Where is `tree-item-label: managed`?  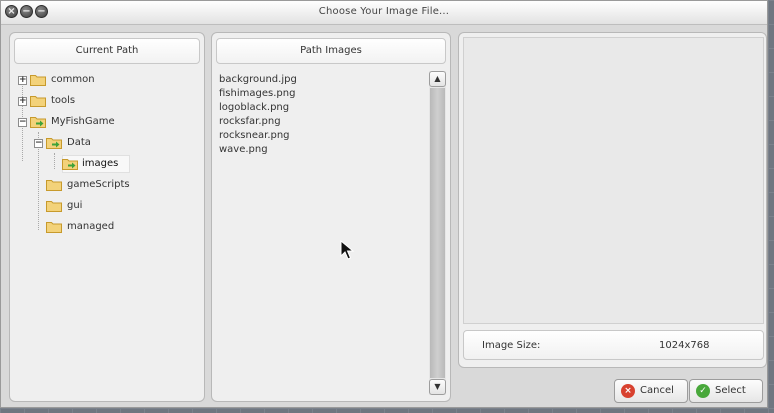
tree-item-label: managed is located at coordinates (91, 226).